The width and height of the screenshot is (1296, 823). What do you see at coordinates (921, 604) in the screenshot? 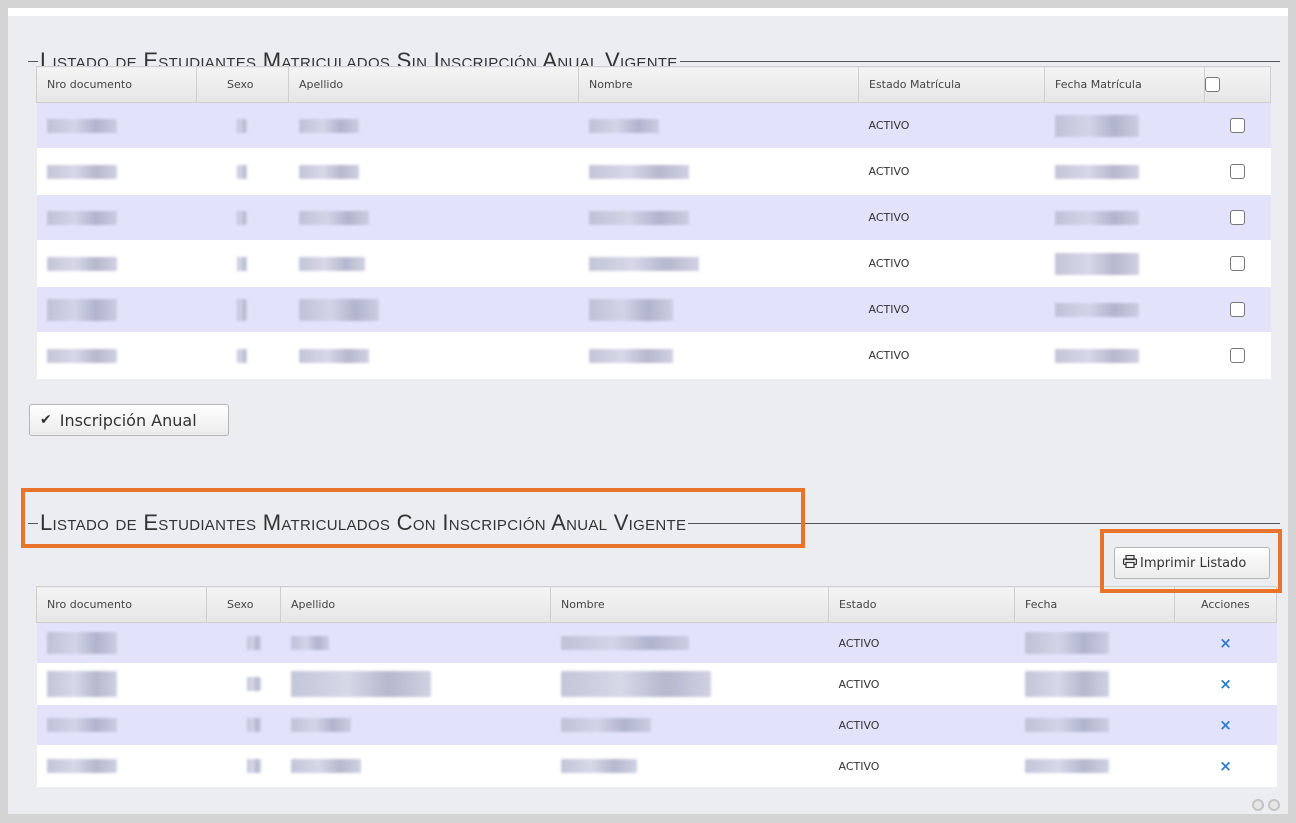
I see `col-header-estado: Estado` at bounding box center [921, 604].